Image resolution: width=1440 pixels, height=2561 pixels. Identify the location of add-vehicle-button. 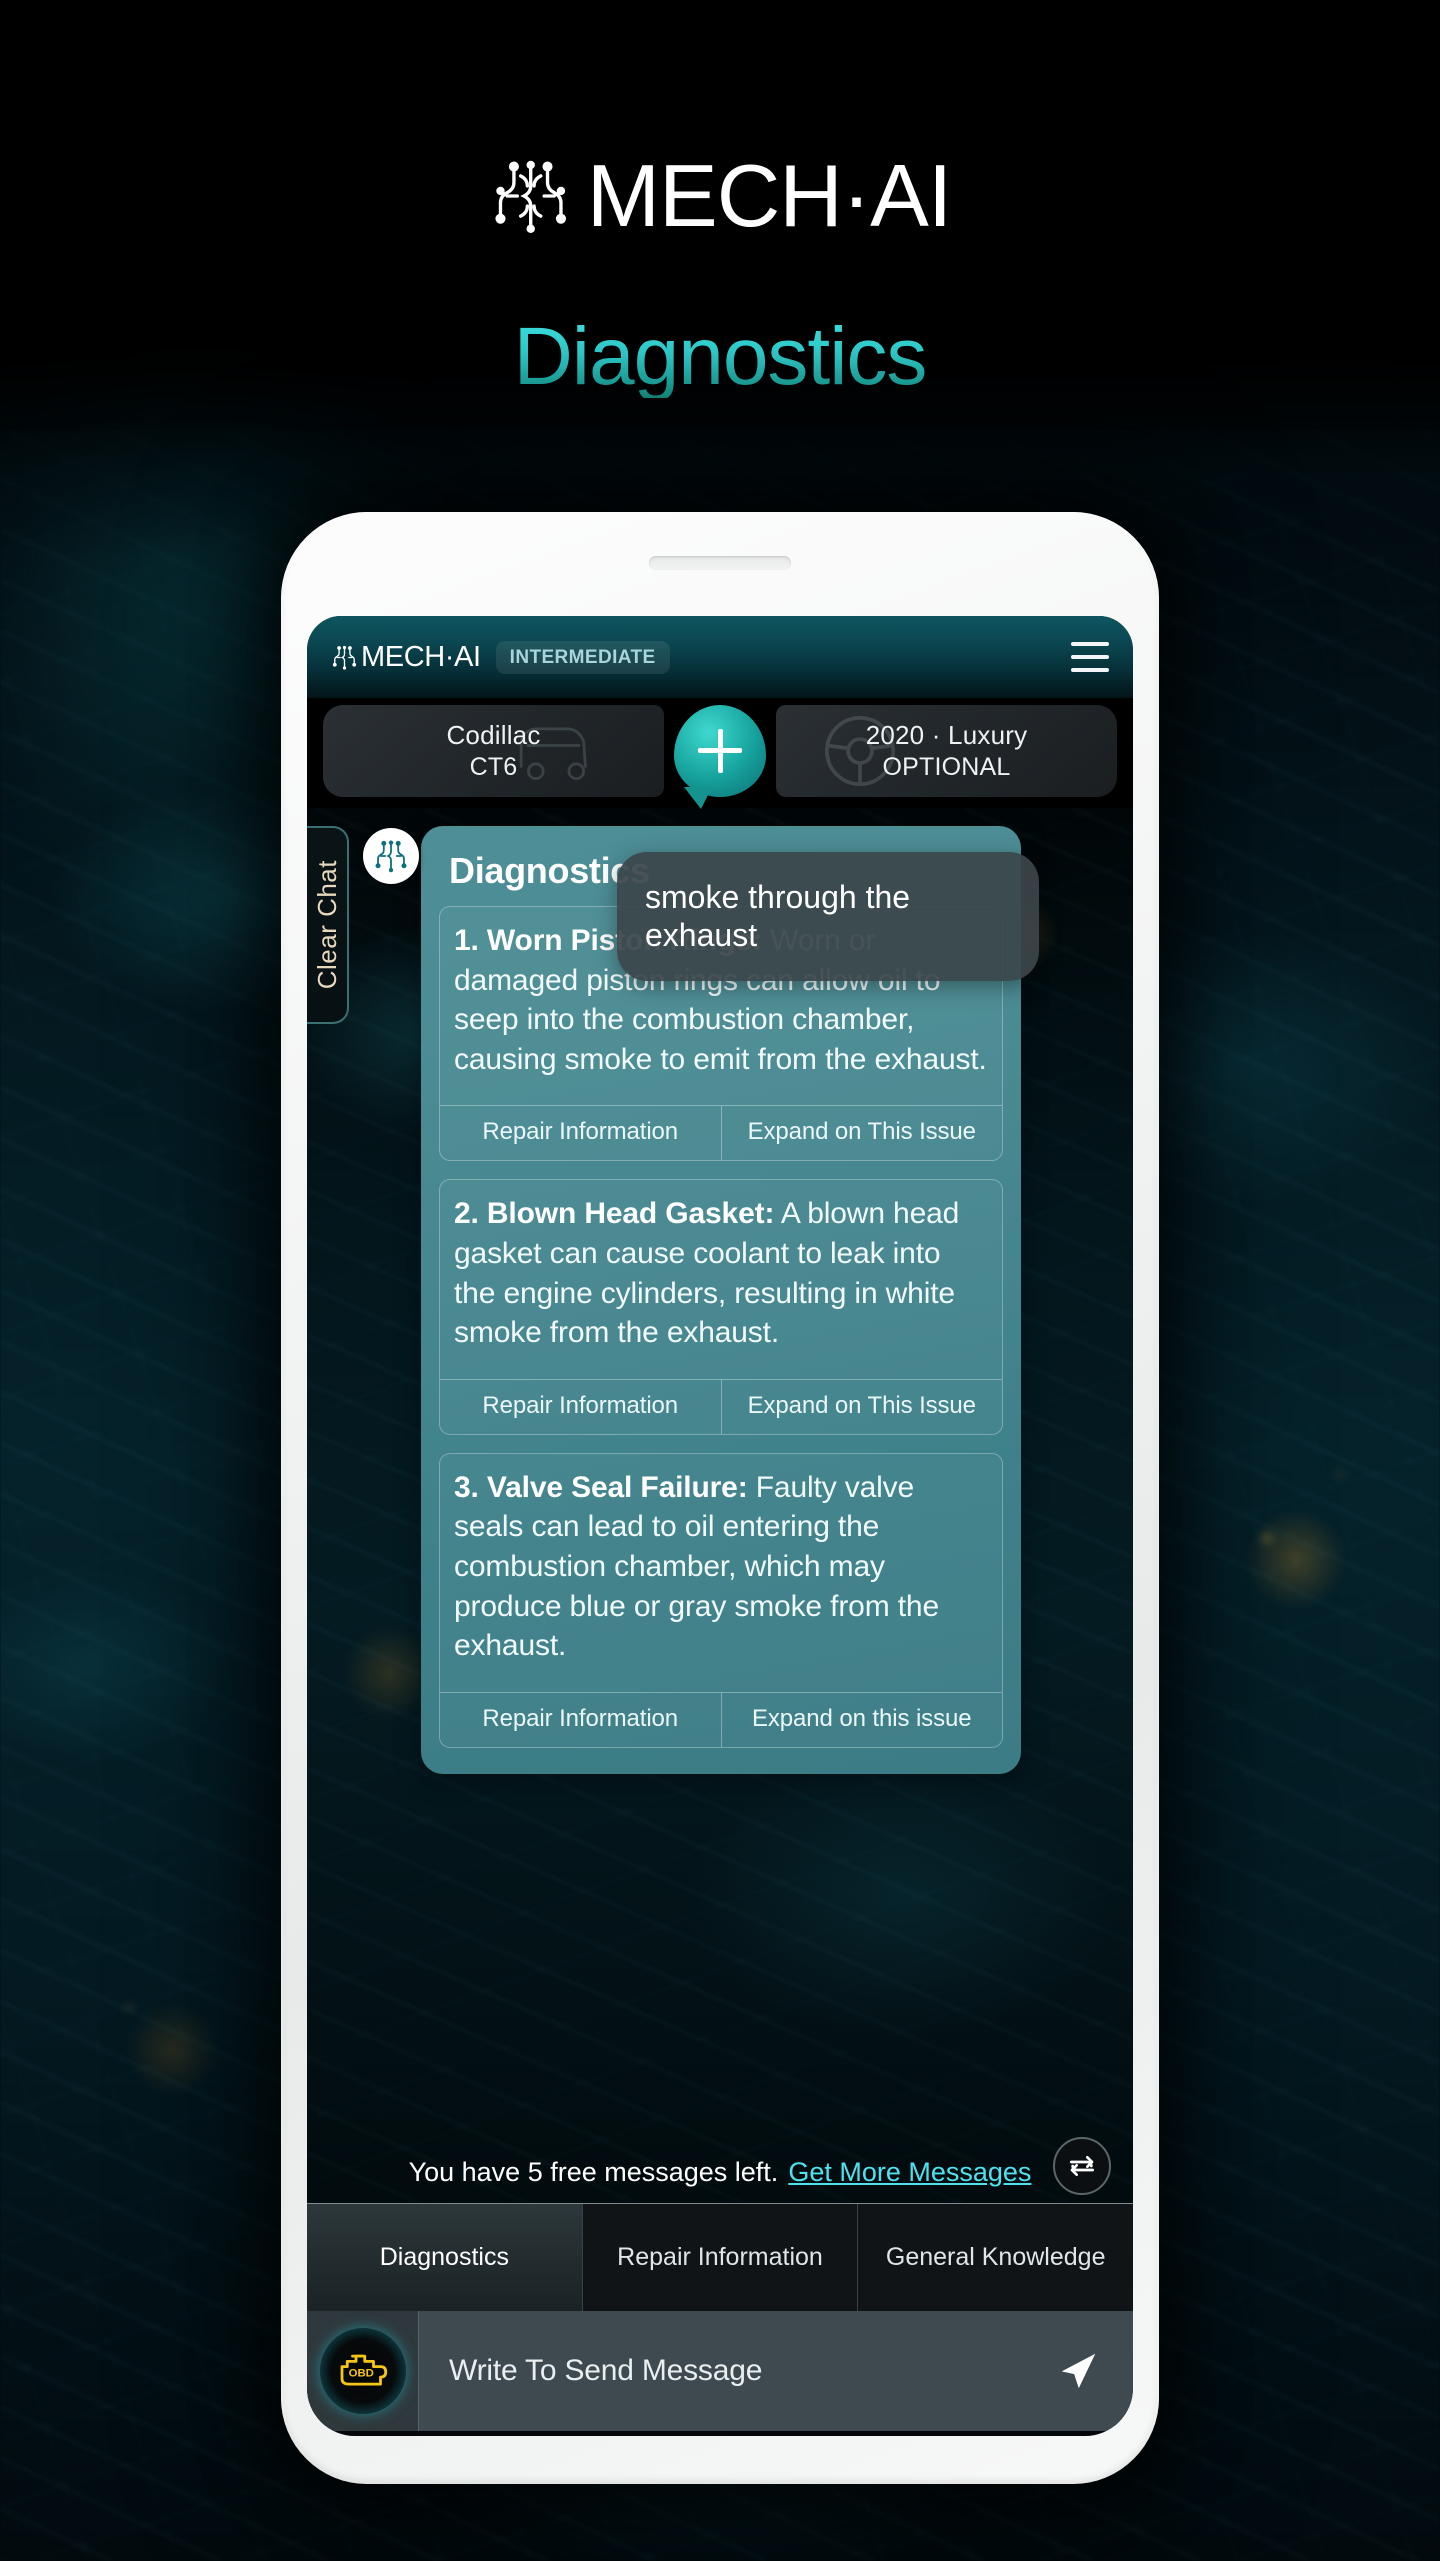
(720, 756).